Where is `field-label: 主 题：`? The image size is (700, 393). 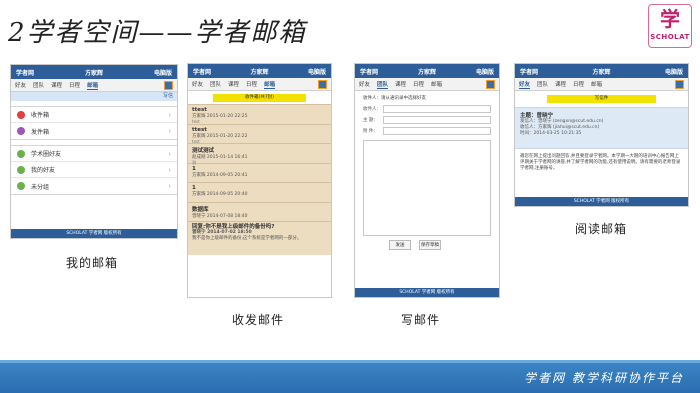 field-label: 主 题： is located at coordinates (370, 120).